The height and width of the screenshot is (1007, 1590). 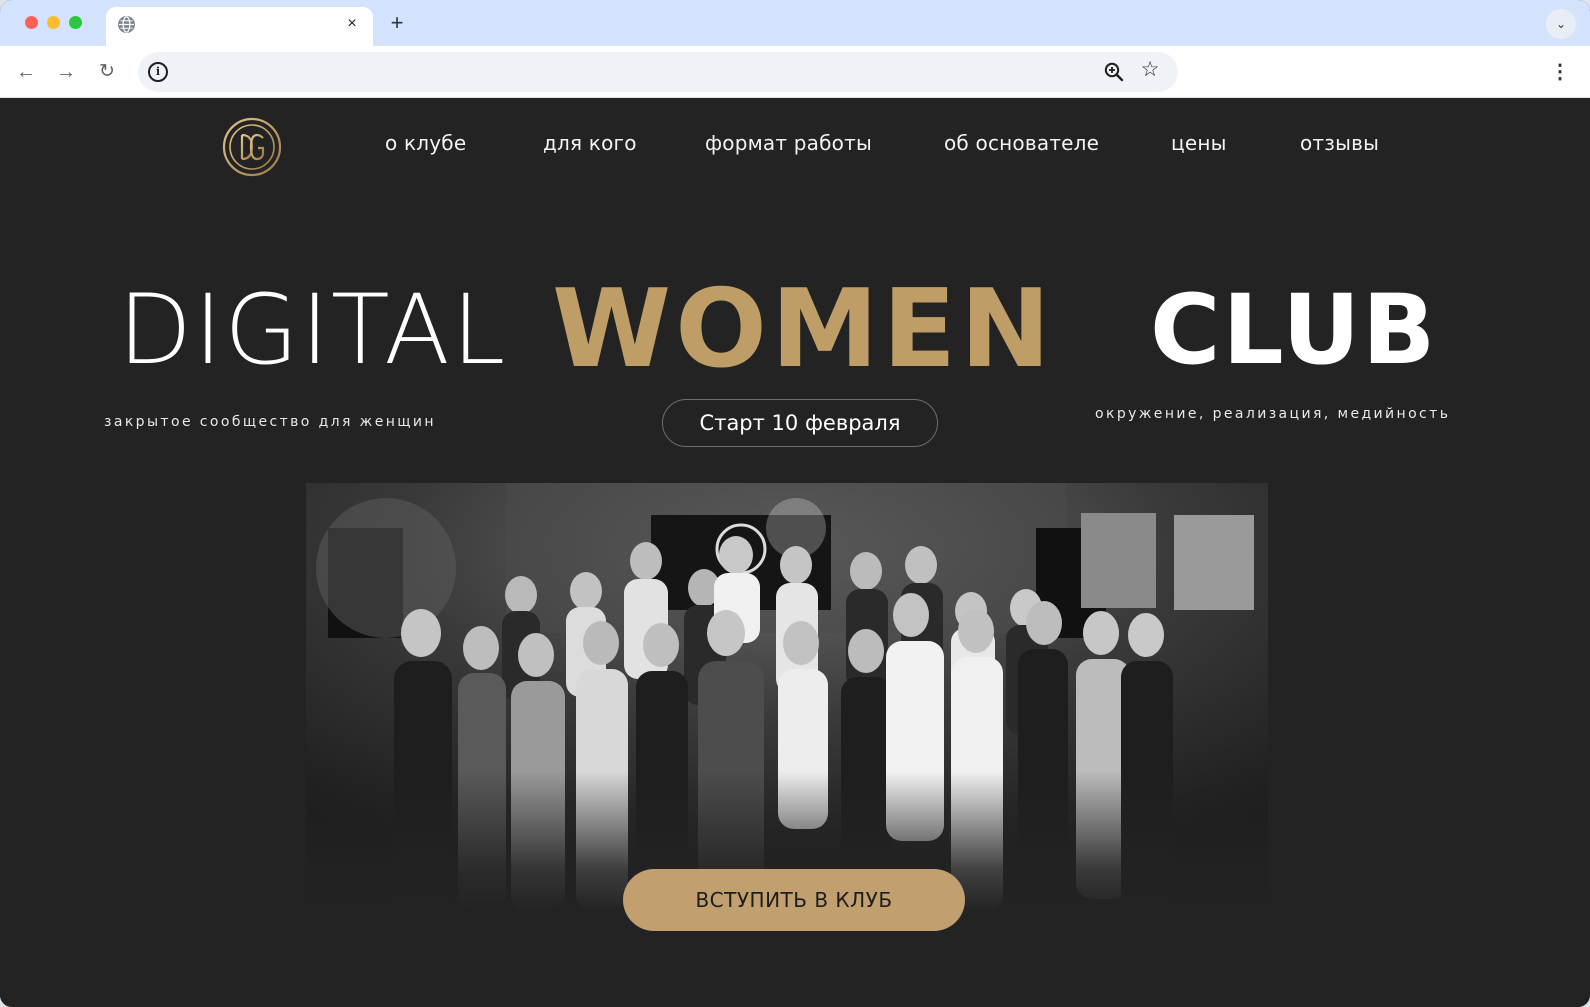 I want to click on globe-icon, so click(x=126, y=24).